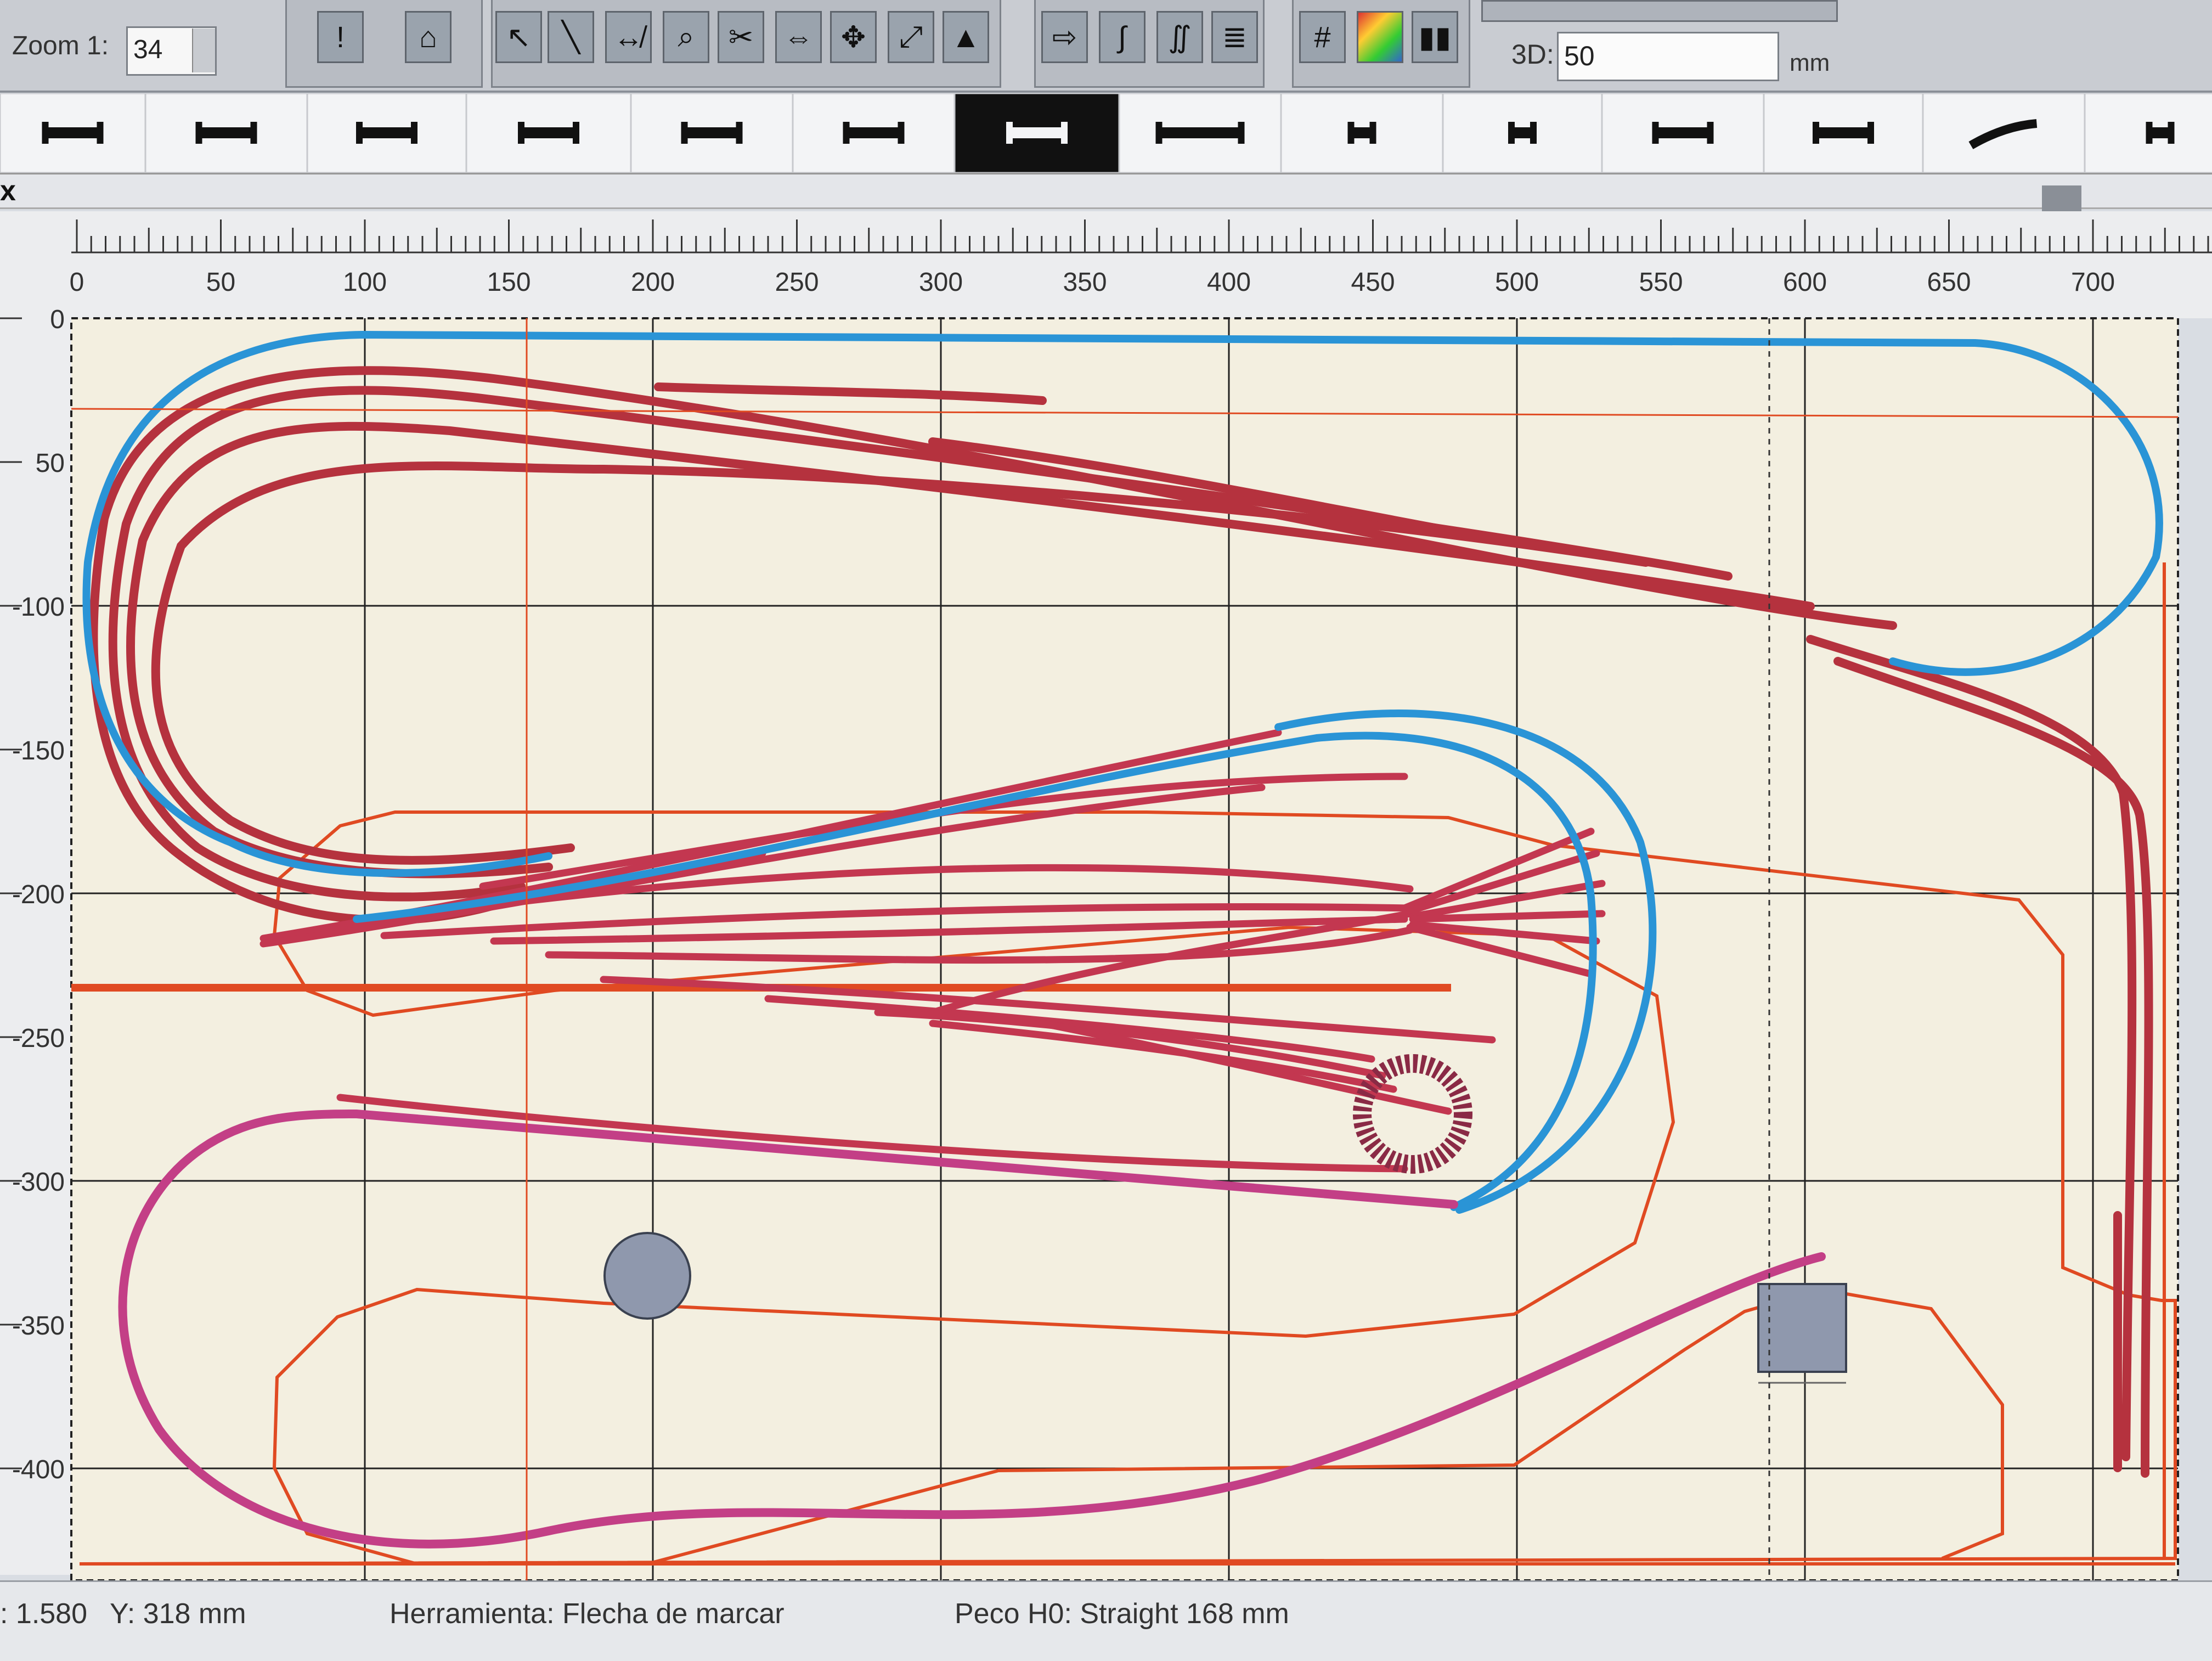 The height and width of the screenshot is (1661, 2212). What do you see at coordinates (50, 463) in the screenshot?
I see `ruler-label-y: 50` at bounding box center [50, 463].